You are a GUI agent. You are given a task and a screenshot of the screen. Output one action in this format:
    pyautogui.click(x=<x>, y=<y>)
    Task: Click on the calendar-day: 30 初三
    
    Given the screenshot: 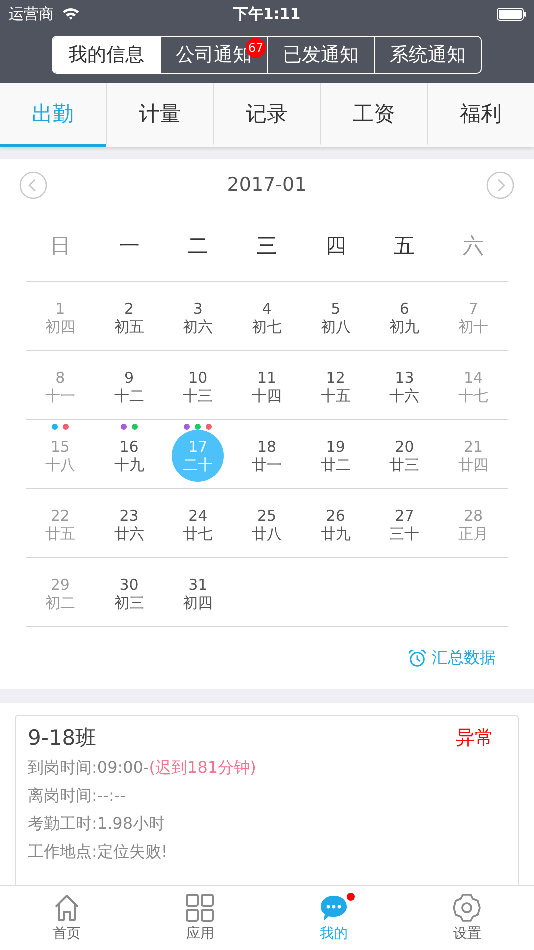 What is the action you would take?
    pyautogui.click(x=129, y=594)
    